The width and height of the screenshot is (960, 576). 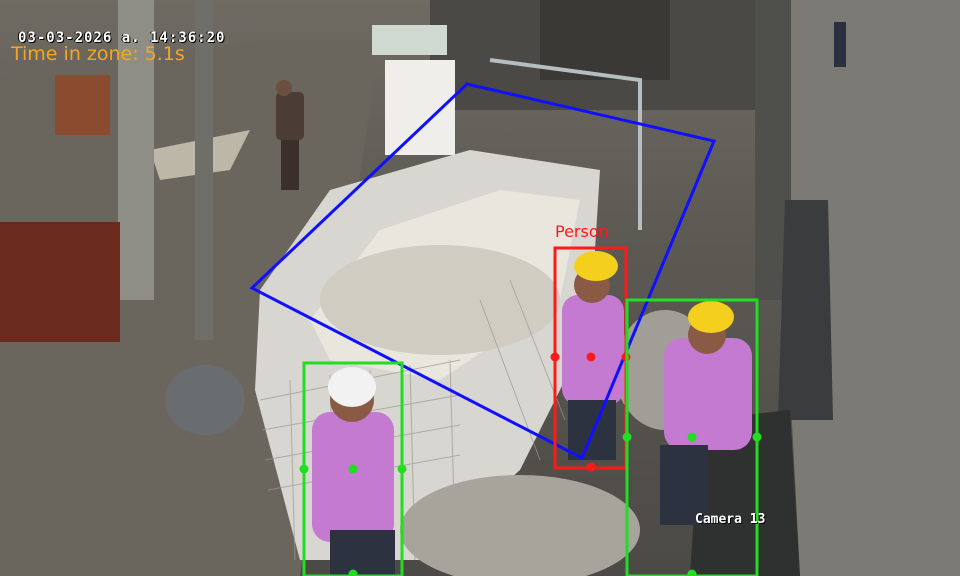 I want to click on motor, so click(x=409, y=40).